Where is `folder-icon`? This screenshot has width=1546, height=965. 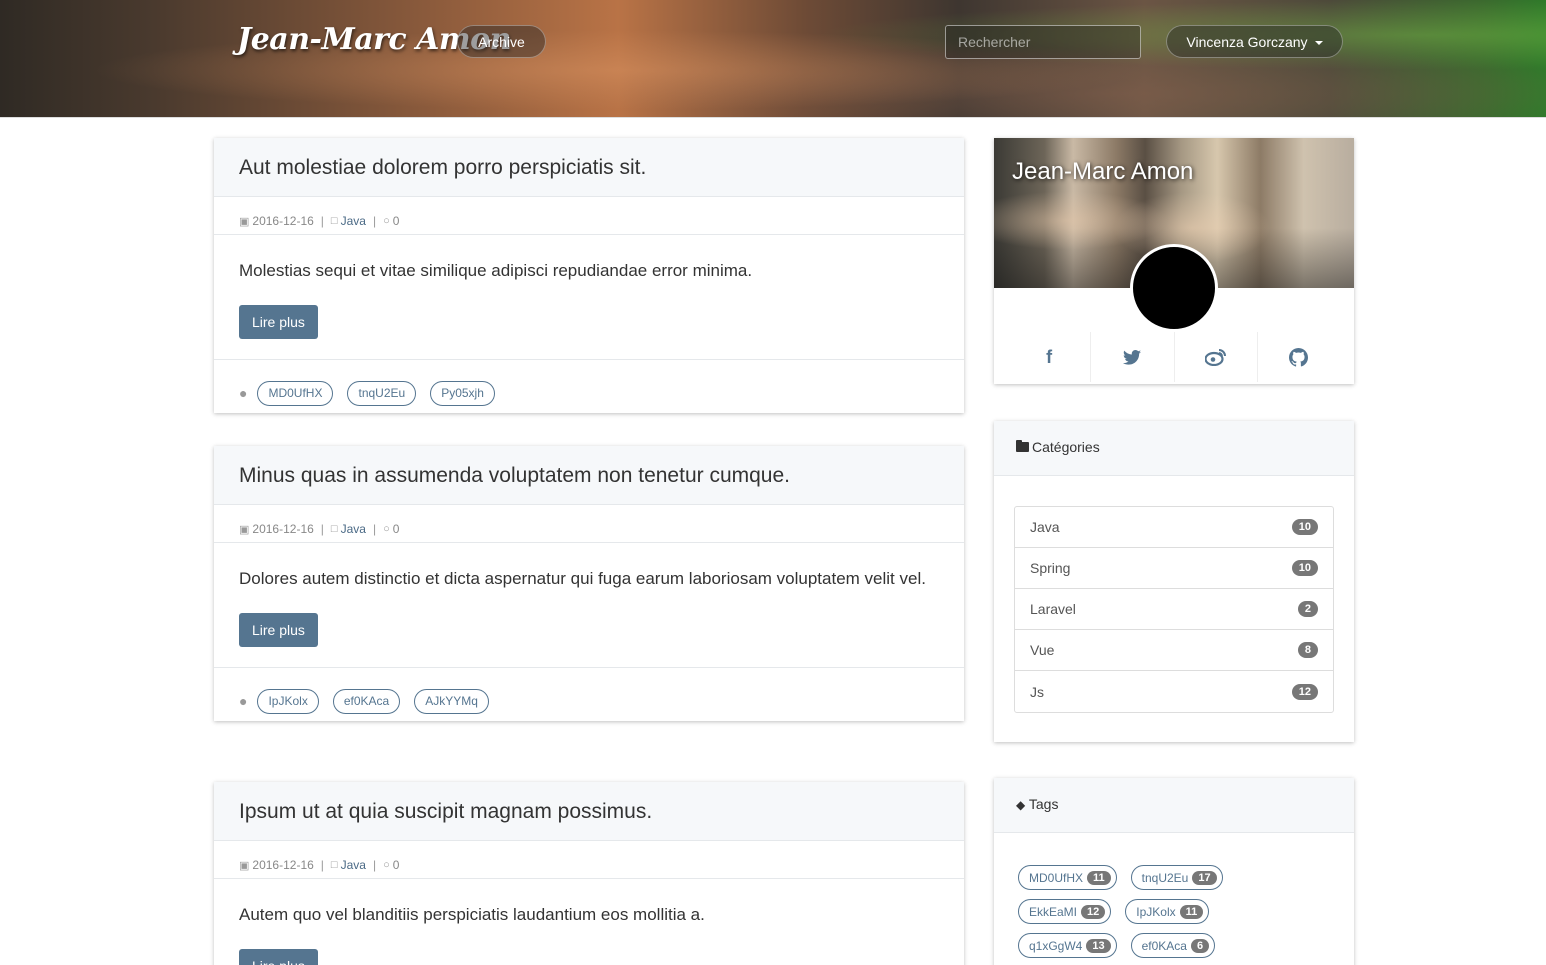
folder-icon is located at coordinates (1022, 446).